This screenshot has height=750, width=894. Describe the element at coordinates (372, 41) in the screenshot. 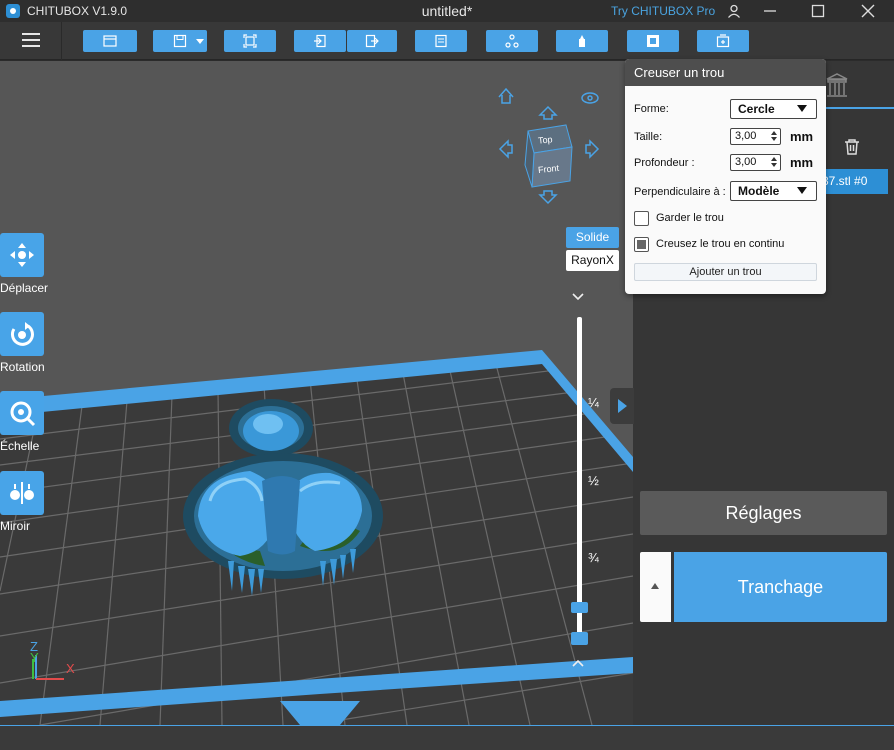

I see `export-button` at that location.